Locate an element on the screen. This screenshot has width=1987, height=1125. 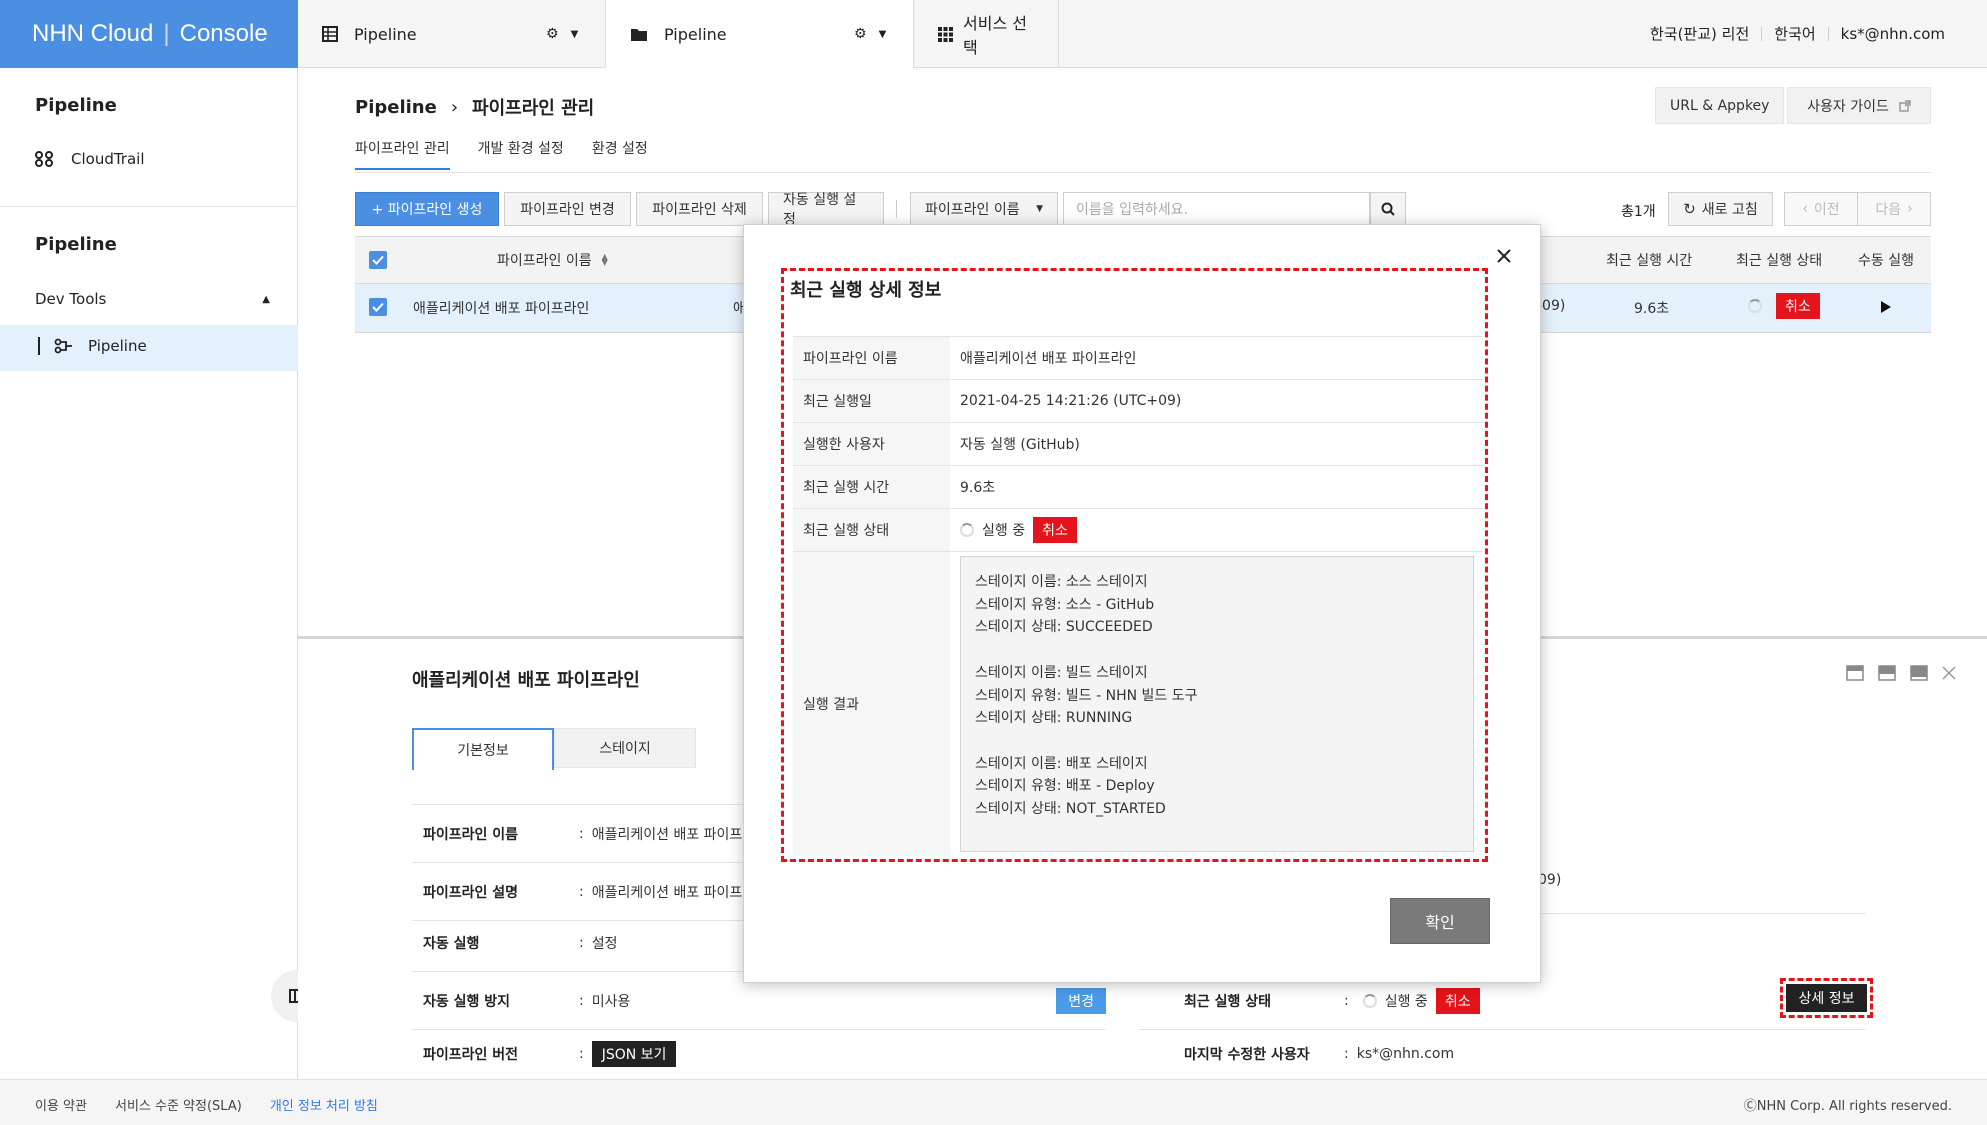
row-checkbox is located at coordinates (378, 307).